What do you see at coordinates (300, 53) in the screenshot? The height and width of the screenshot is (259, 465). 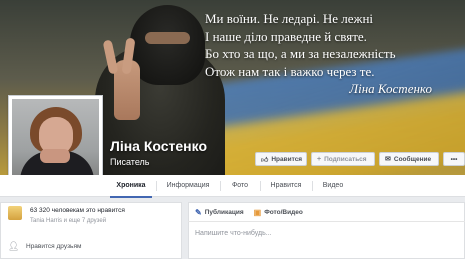 I see `quote-line: Бо хто за що, а ми за незалежність` at bounding box center [300, 53].